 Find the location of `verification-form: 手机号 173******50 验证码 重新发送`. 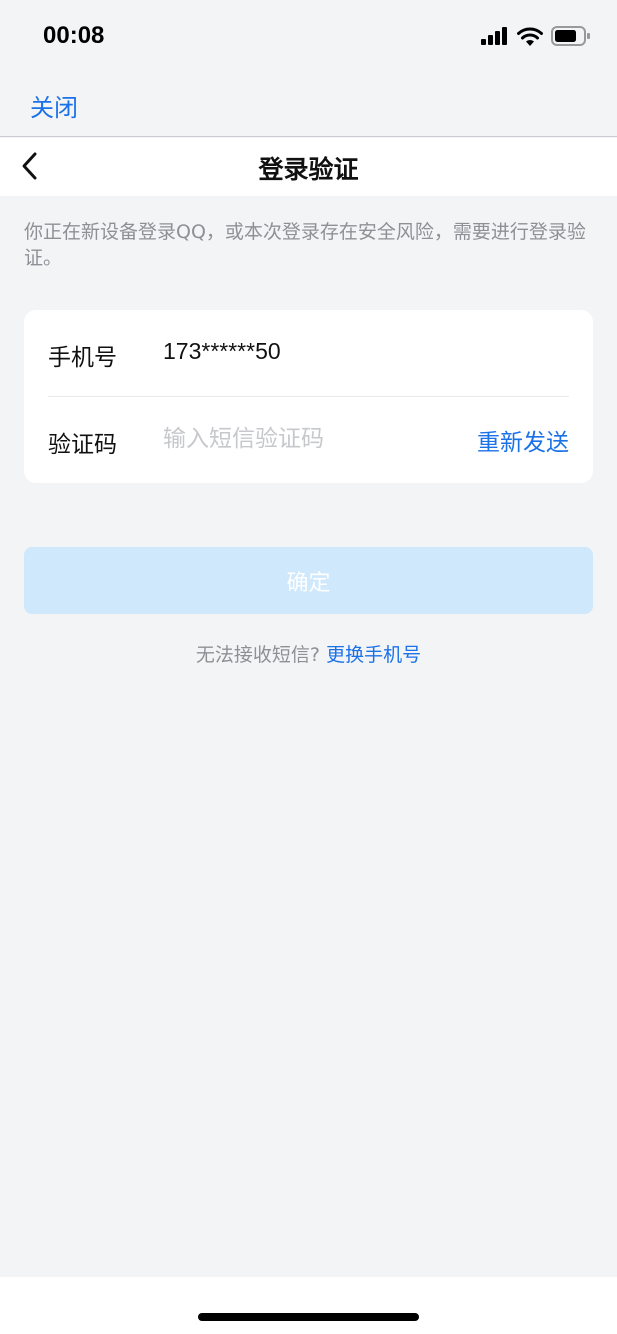

verification-form: 手机号 173******50 验证码 重新发送 is located at coordinates (308, 396).